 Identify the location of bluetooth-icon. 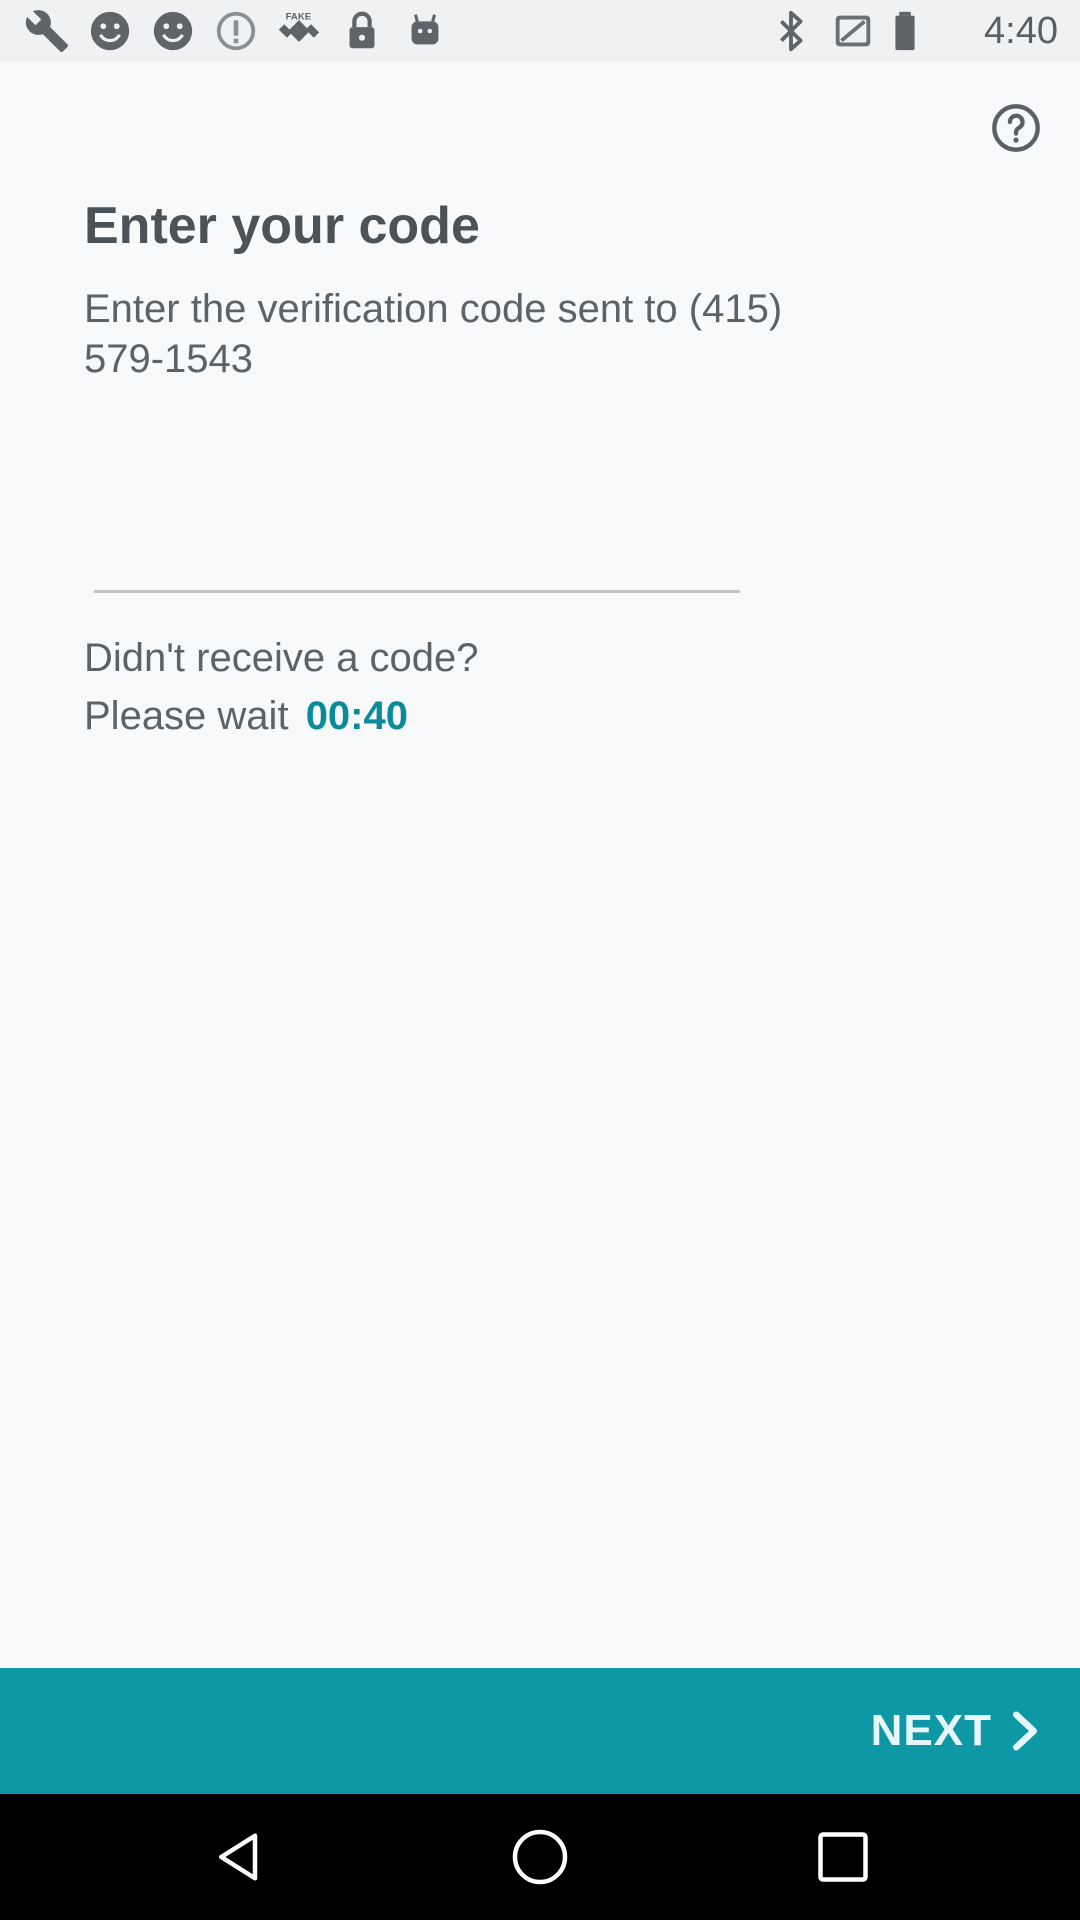
(791, 31).